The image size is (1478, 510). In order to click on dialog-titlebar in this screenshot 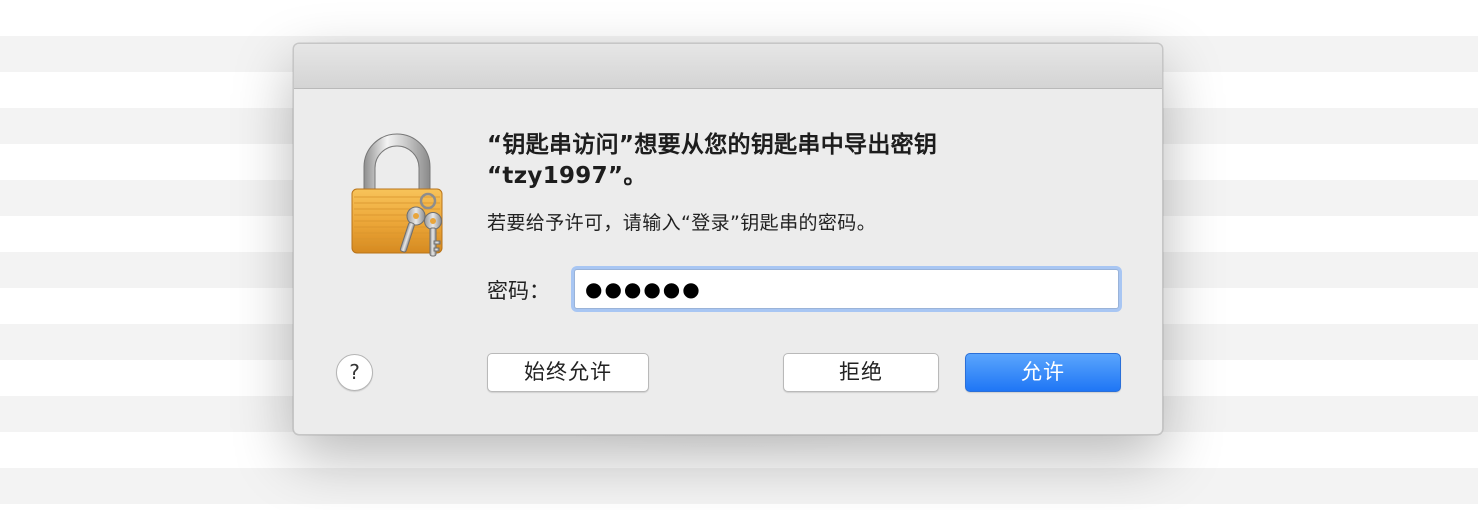, I will do `click(728, 66)`.